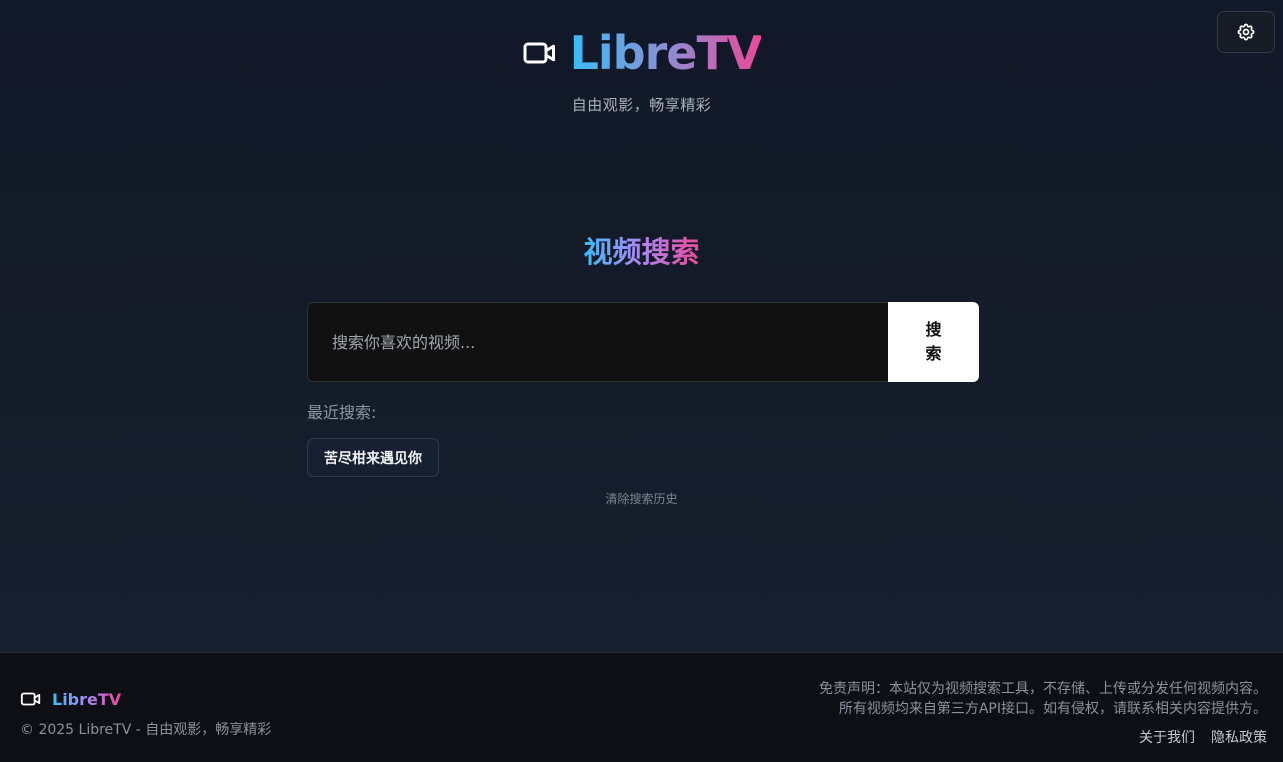 This screenshot has width=1283, height=762. What do you see at coordinates (342, 412) in the screenshot?
I see `recent-searches-label: 最近搜索:` at bounding box center [342, 412].